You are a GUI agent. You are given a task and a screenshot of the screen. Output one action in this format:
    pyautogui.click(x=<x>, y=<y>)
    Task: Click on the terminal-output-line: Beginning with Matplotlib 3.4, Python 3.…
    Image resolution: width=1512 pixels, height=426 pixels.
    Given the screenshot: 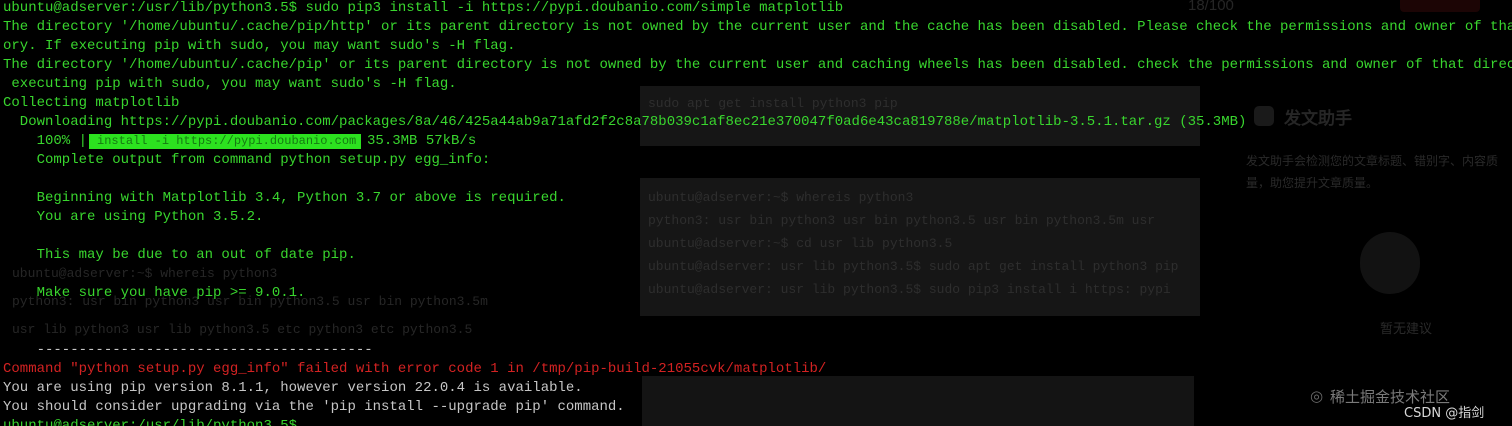 What is the action you would take?
    pyautogui.click(x=284, y=198)
    